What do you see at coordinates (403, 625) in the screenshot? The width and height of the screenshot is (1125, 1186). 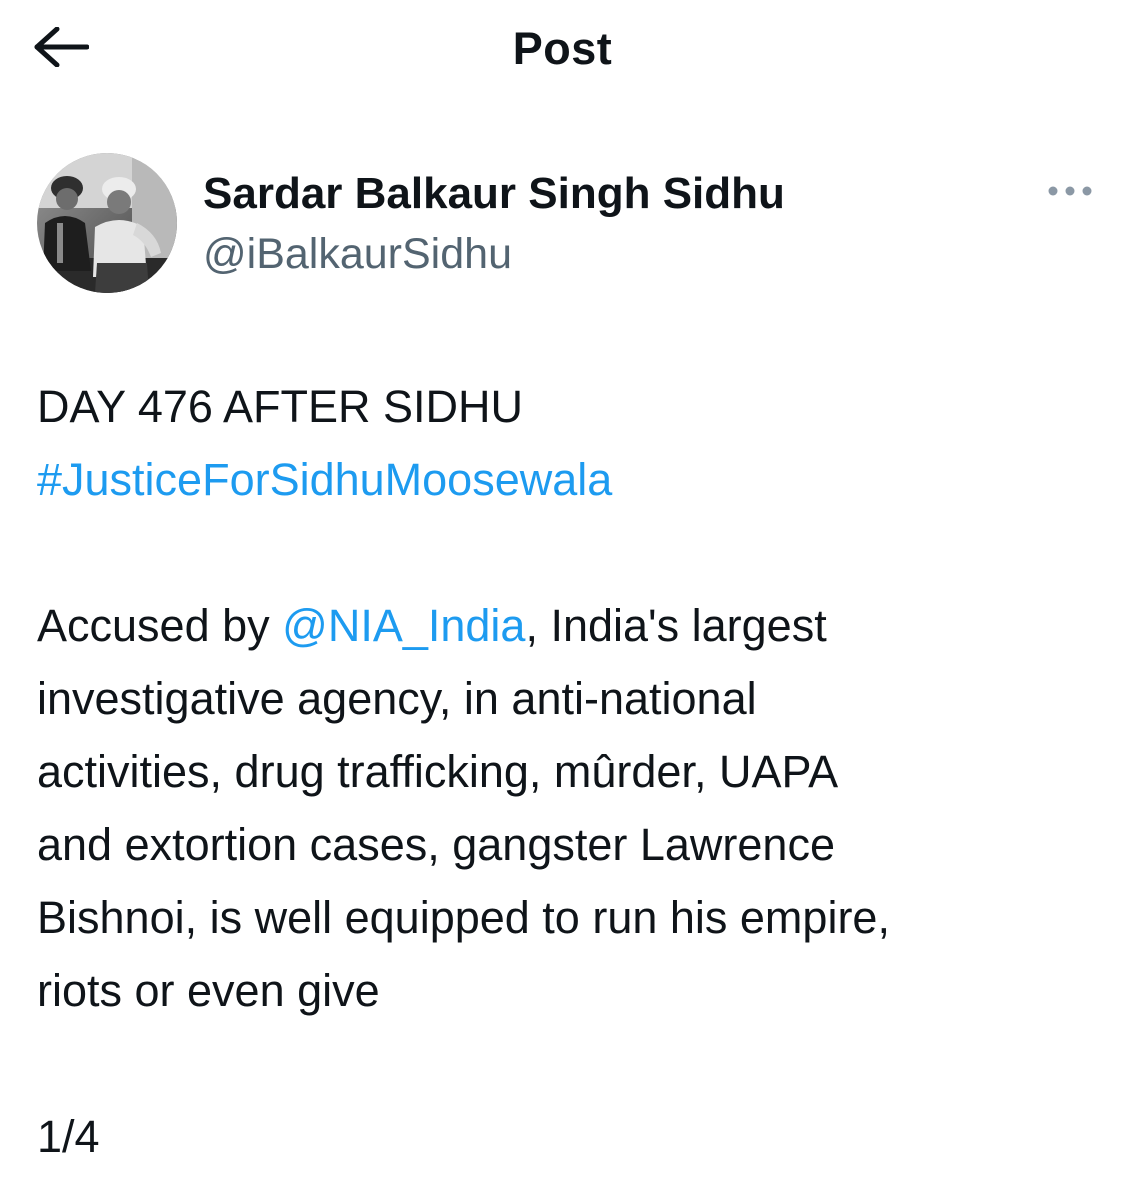 I see `mention-link: @NIA_India` at bounding box center [403, 625].